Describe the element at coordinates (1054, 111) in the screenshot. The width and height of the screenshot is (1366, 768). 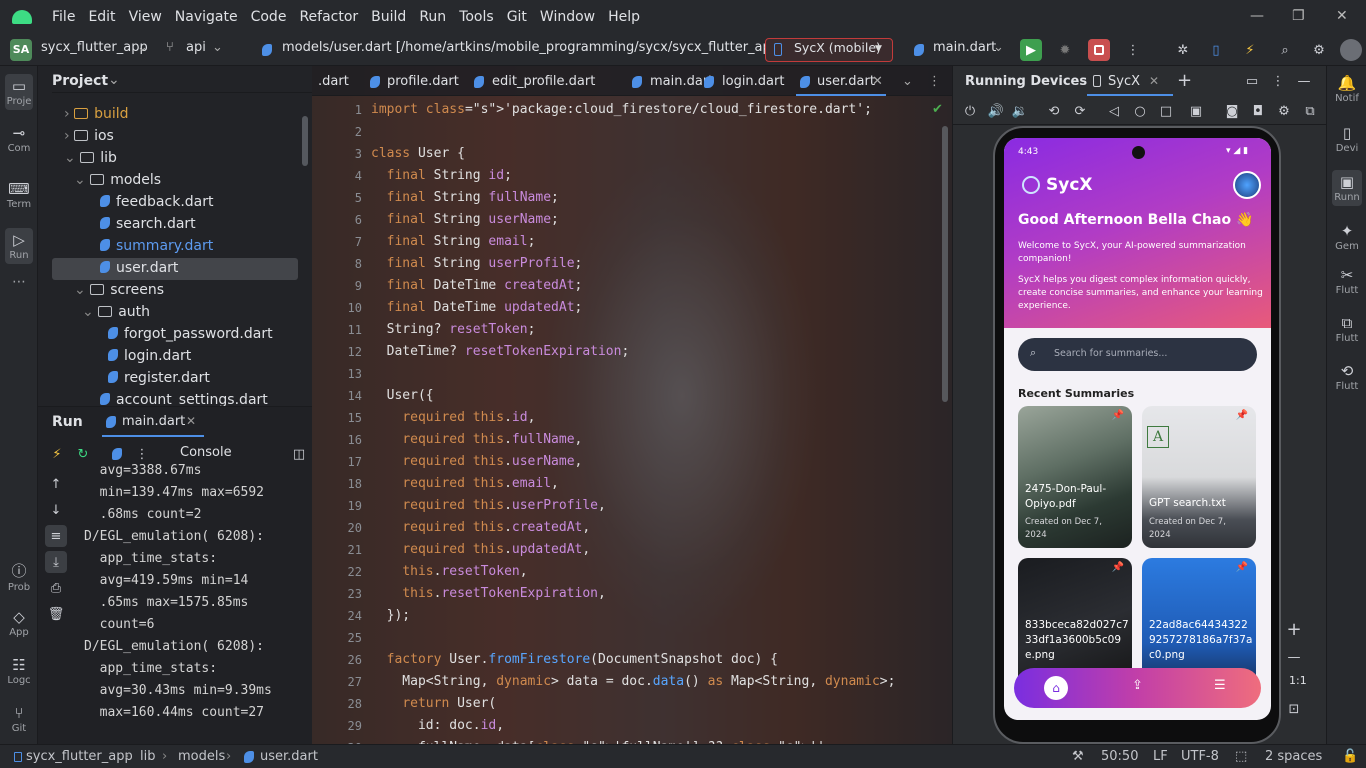
I see `rotate-left-icon: ⟲` at that location.